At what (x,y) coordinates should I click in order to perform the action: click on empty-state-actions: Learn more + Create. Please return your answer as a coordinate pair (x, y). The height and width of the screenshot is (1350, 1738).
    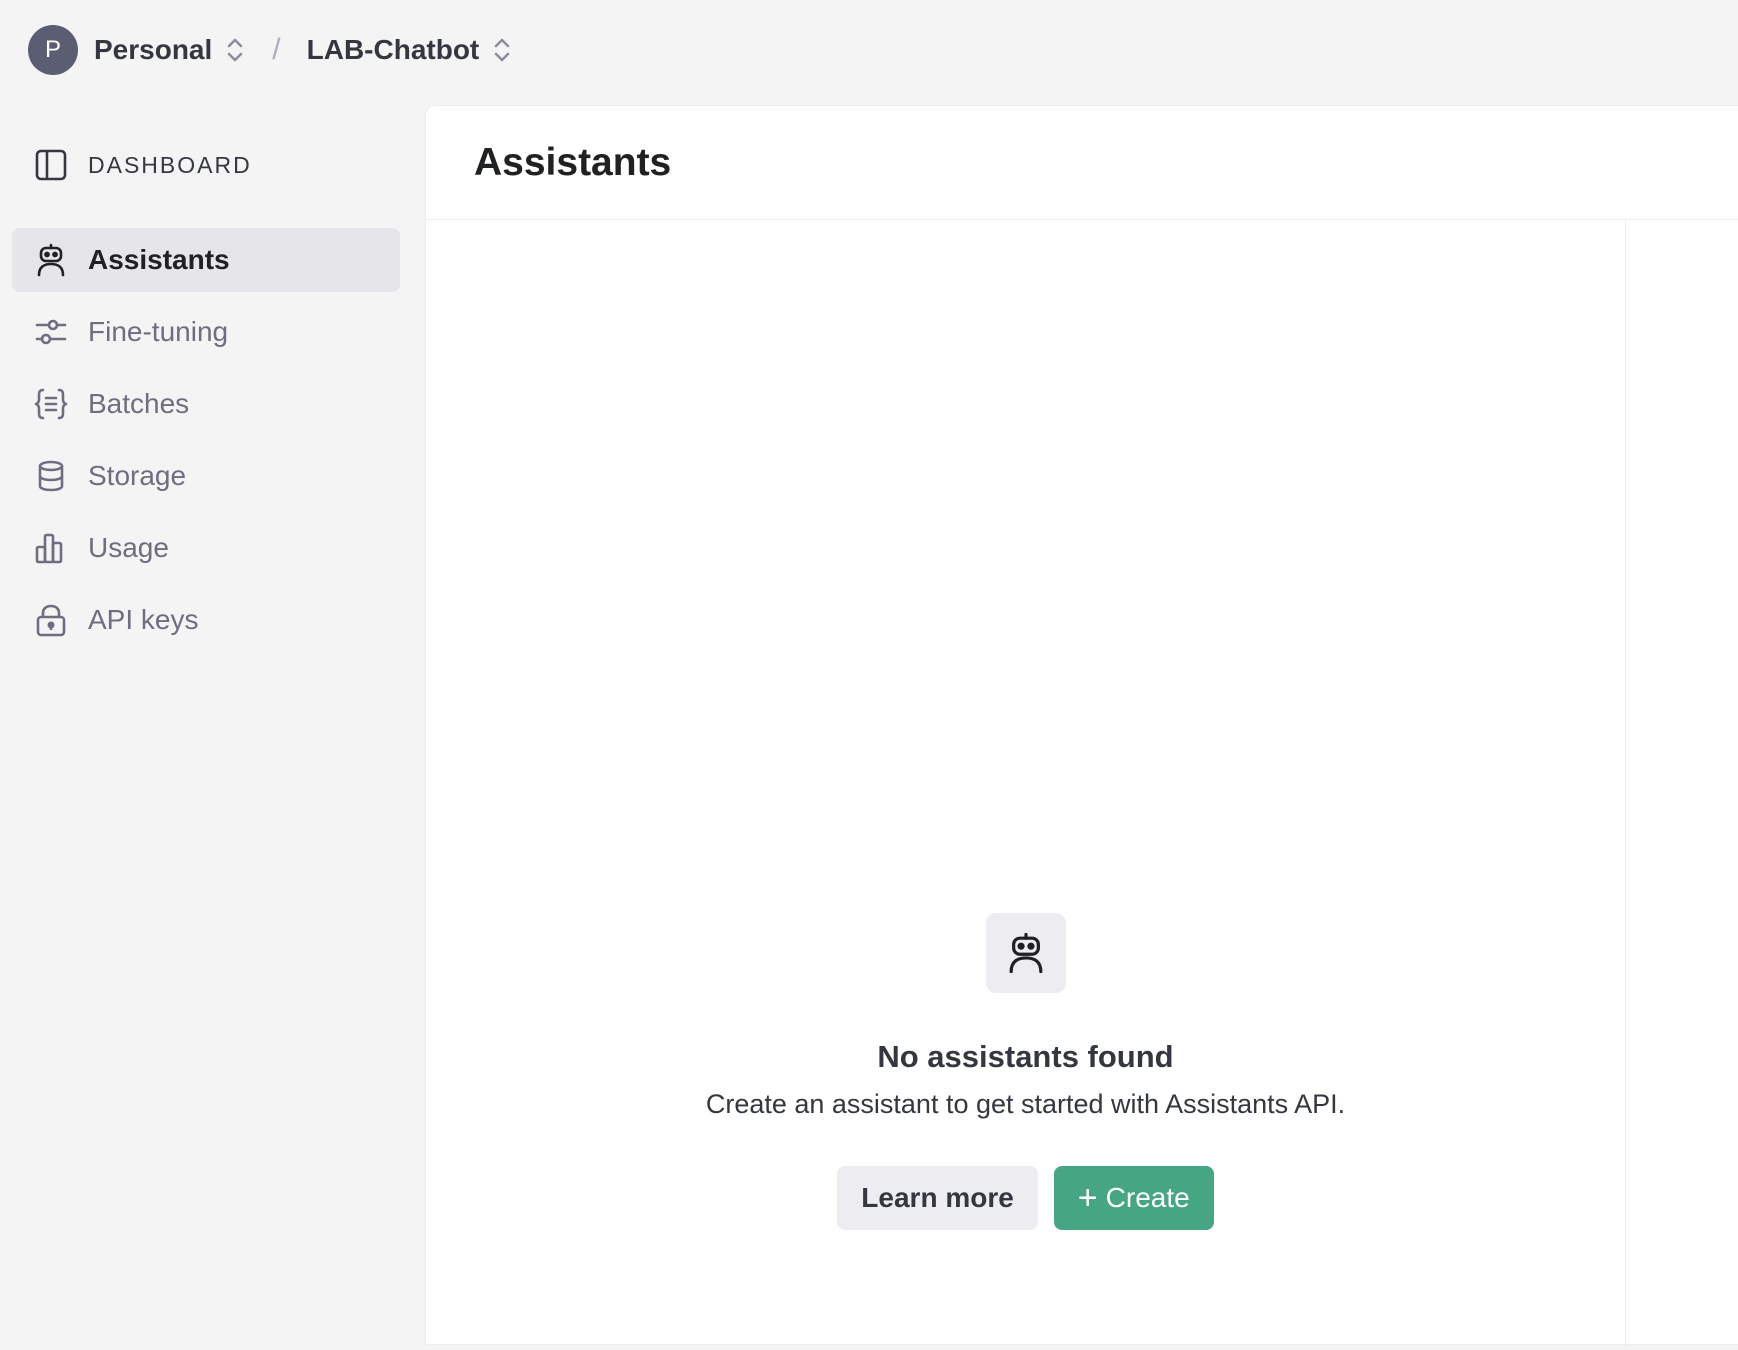
    Looking at the image, I should click on (1025, 1198).